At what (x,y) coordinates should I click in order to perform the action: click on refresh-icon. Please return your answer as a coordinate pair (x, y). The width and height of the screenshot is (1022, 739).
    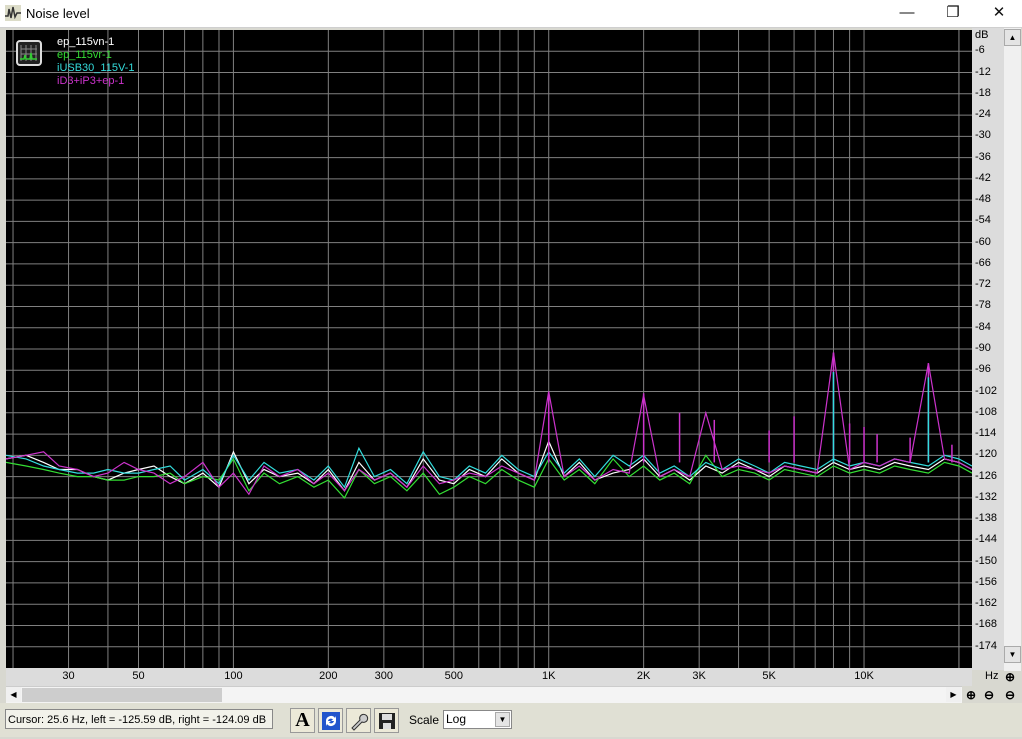
    Looking at the image, I should click on (330, 721).